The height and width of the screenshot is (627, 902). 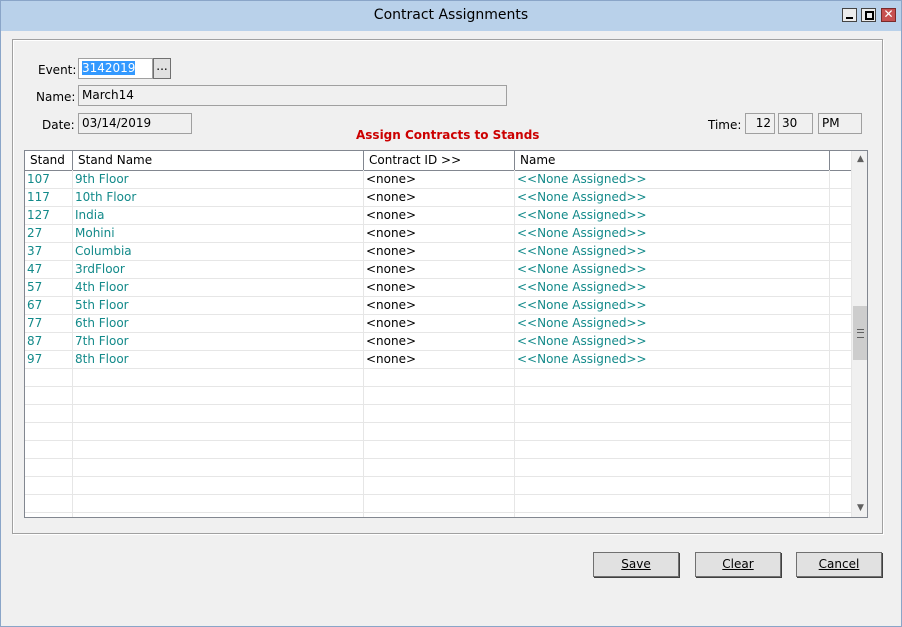 I want to click on table-row: 97 8th Floor <none> <<None Assigned>>, so click(x=439, y=359).